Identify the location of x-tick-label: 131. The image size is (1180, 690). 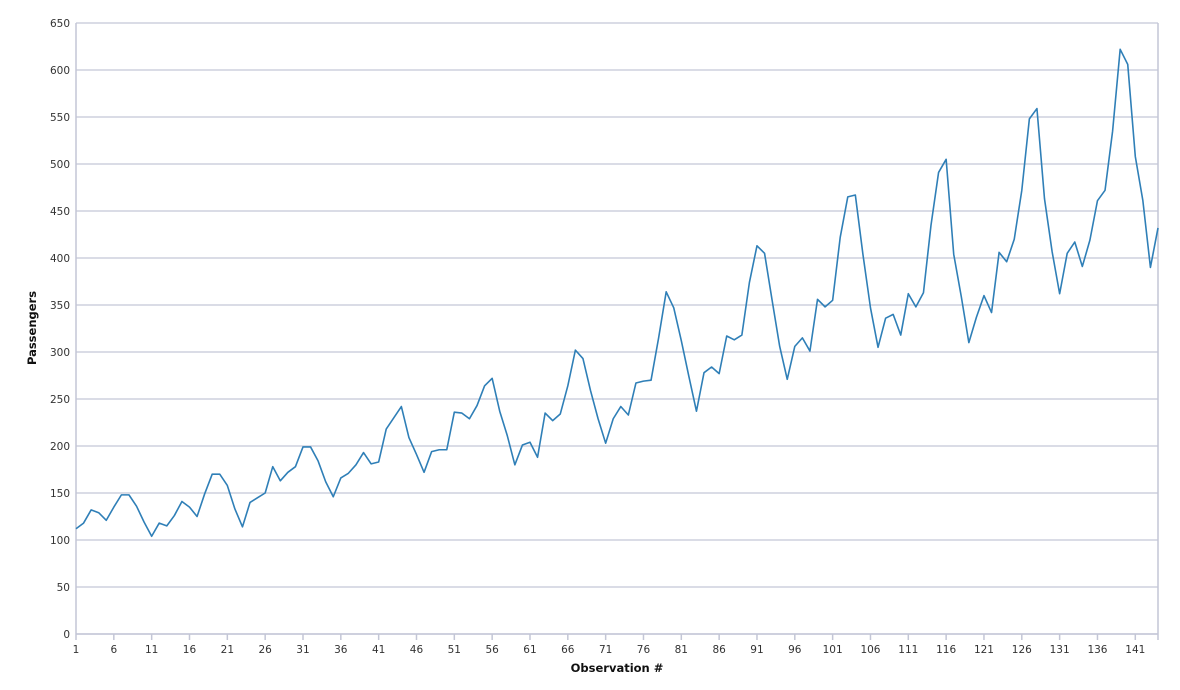
(1060, 650).